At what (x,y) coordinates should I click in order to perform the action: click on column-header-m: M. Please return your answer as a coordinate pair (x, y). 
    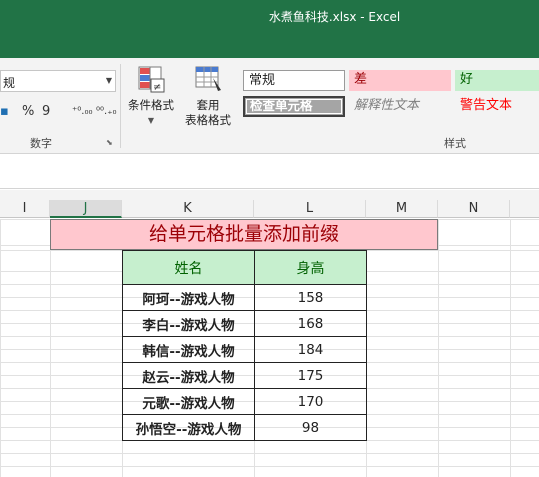
    Looking at the image, I should click on (402, 209).